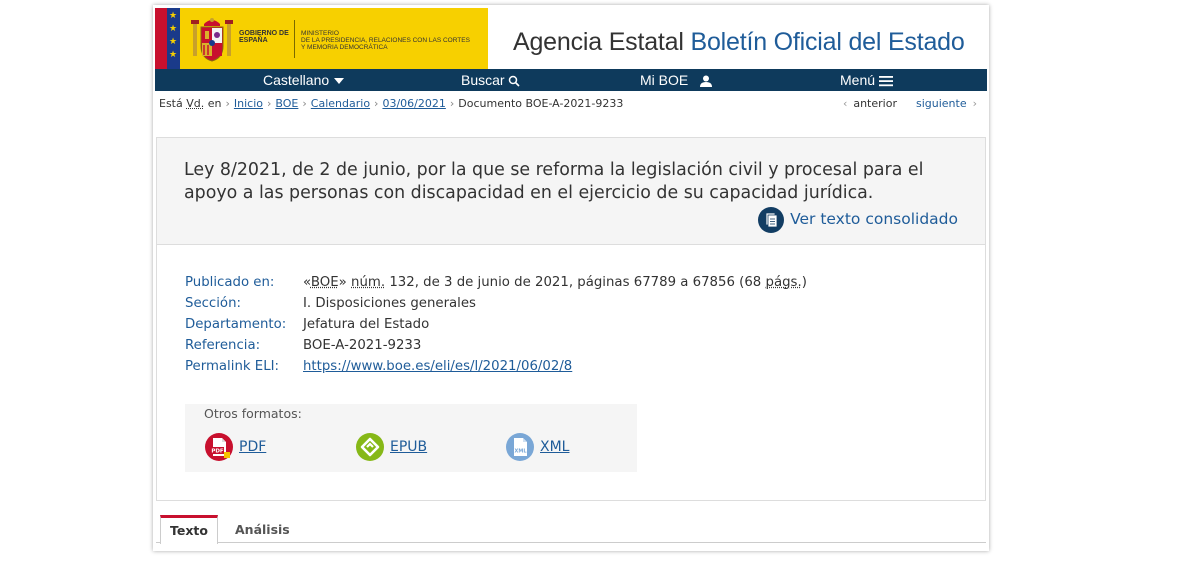 This screenshot has height=565, width=1200. I want to click on meta-published-label: Publicado en:, so click(230, 282).